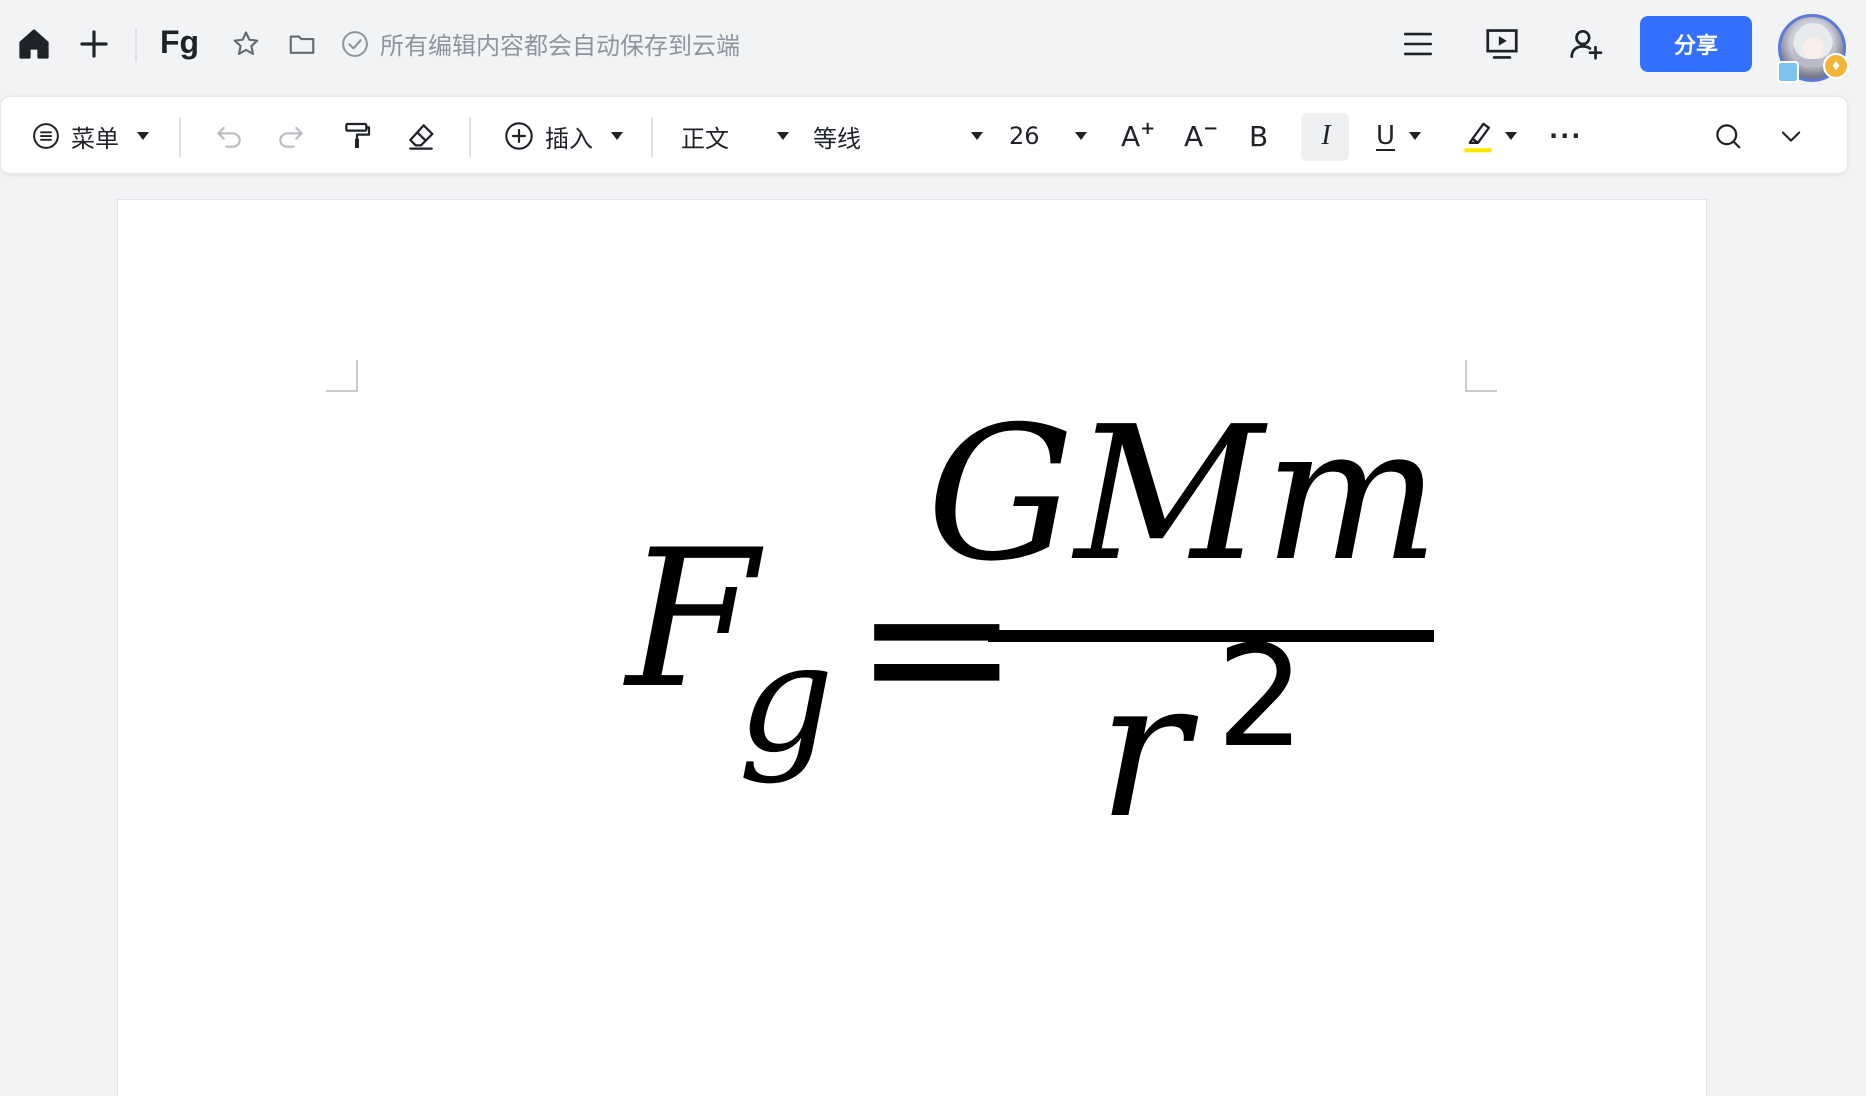  What do you see at coordinates (1836, 66) in the screenshot?
I see `vip-badge-icon: ♦` at bounding box center [1836, 66].